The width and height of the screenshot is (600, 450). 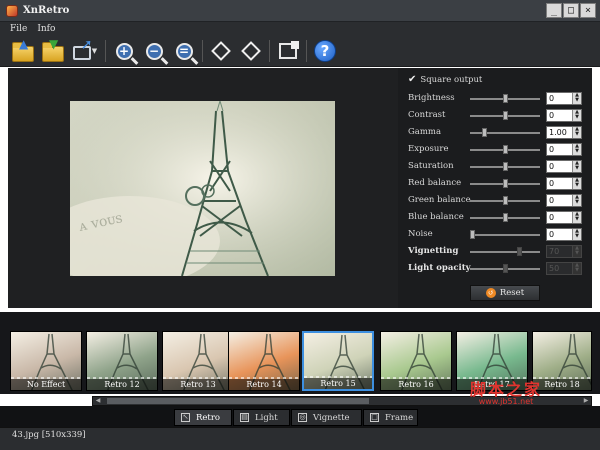 I want to click on rotate-left-button, so click(x=221, y=51).